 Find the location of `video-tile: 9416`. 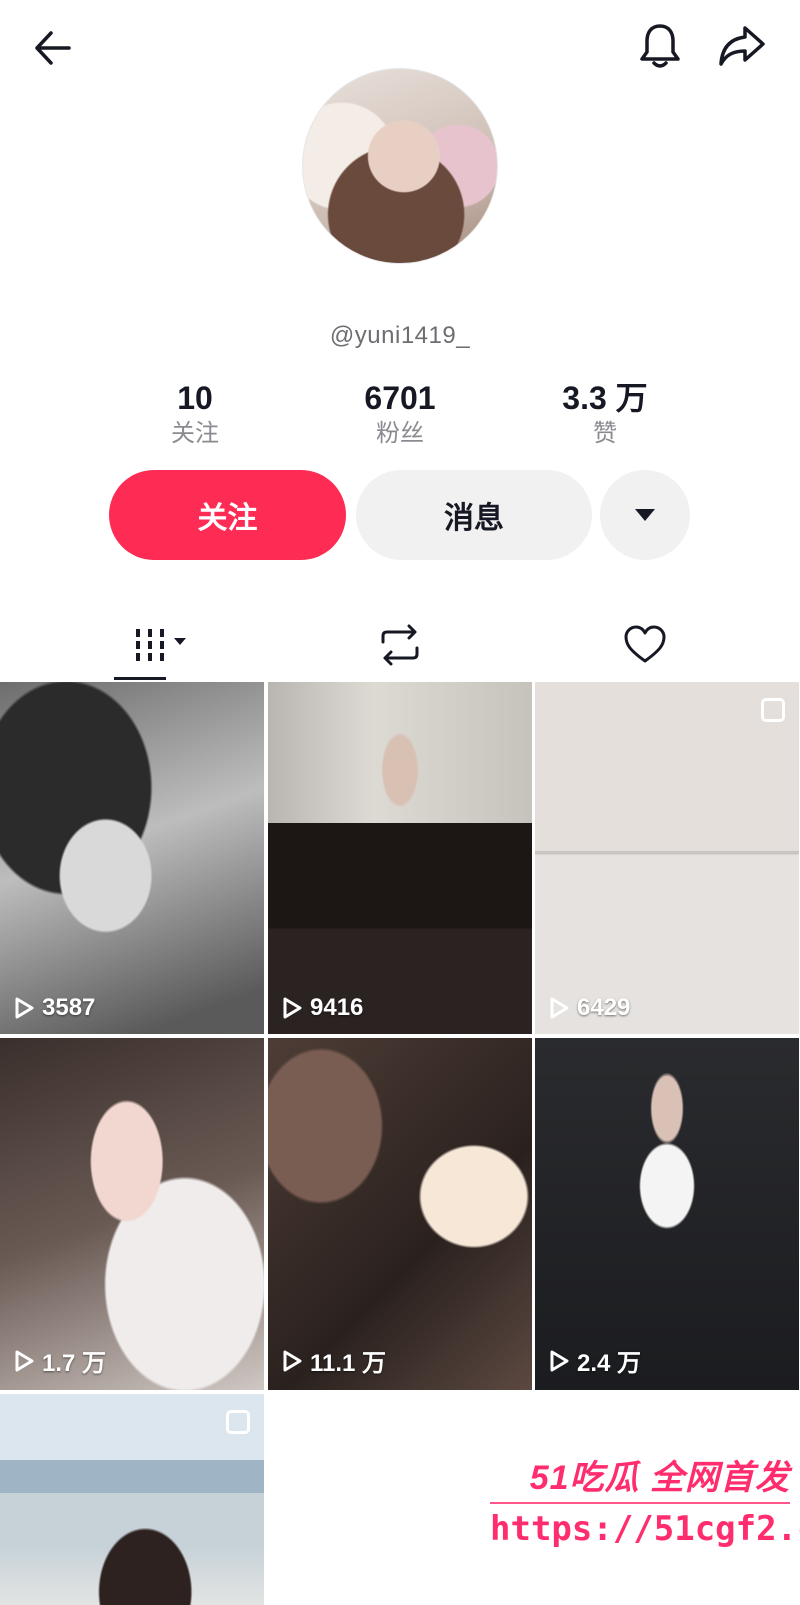

video-tile: 9416 is located at coordinates (400, 858).